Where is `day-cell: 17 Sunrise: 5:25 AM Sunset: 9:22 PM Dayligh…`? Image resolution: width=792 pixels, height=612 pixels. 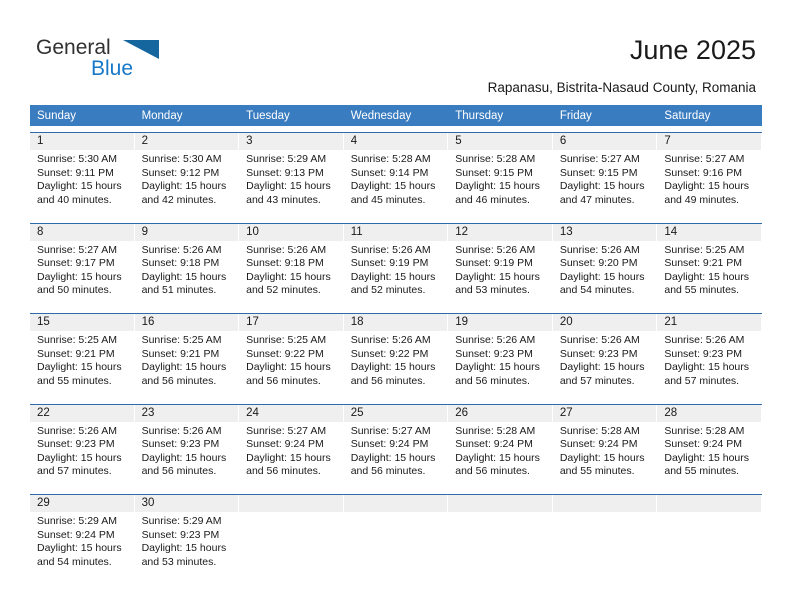
day-cell: 17 Sunrise: 5:25 AM Sunset: 9:22 PM Dayligh… is located at coordinates (291, 355).